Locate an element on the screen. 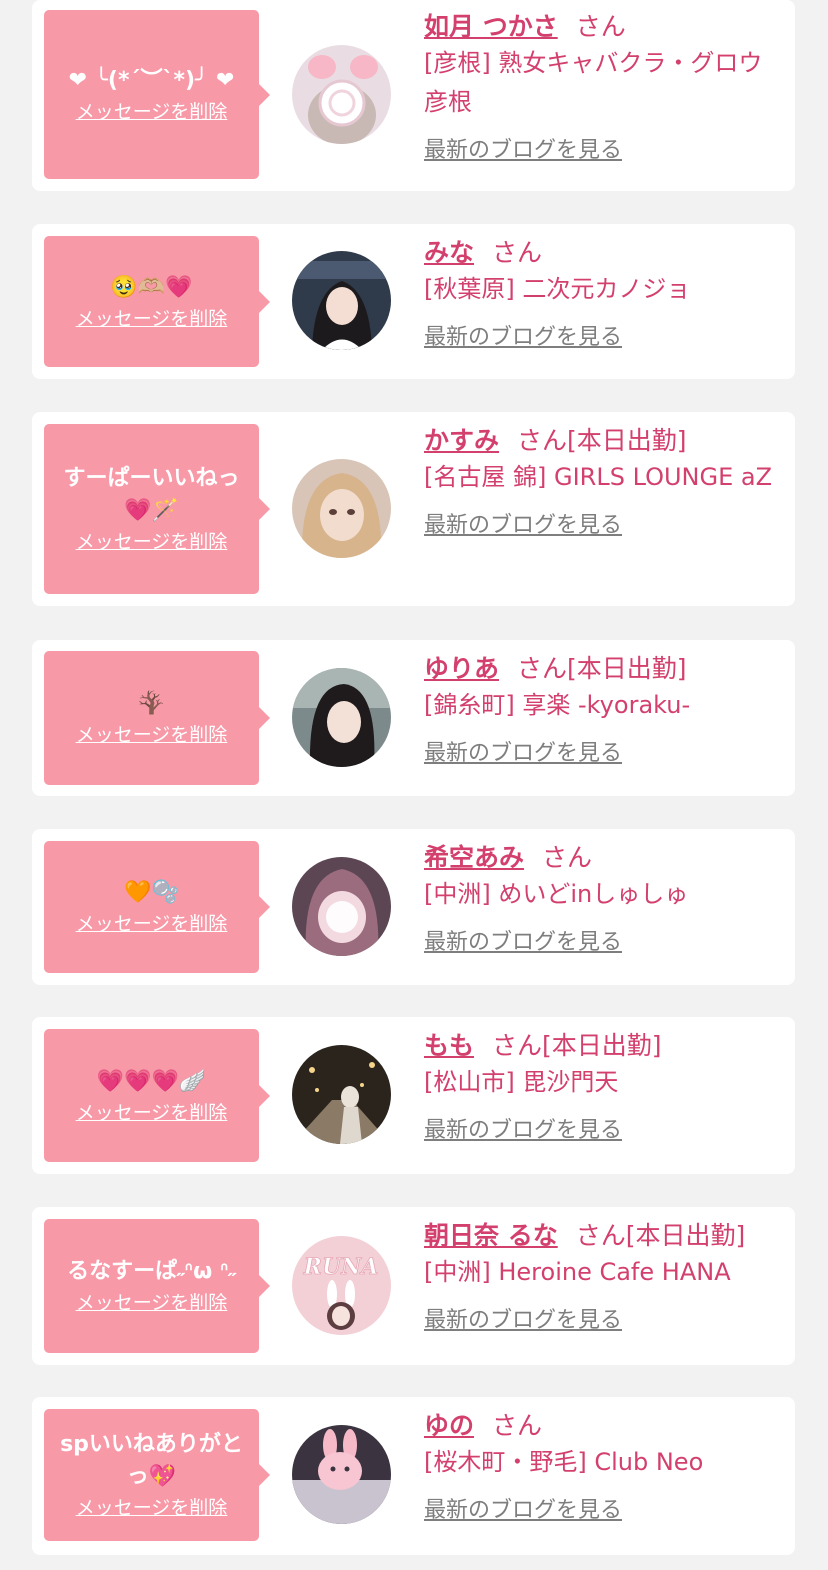 The height and width of the screenshot is (1570, 828). avatar-night-icon is located at coordinates (341, 1094).